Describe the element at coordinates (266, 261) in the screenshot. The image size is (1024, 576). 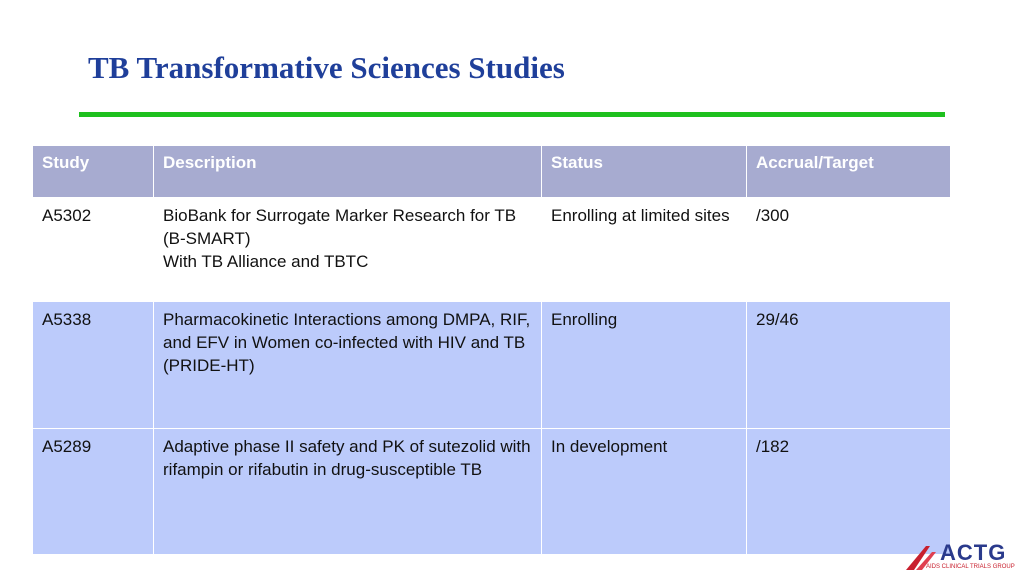
I see `description-line: With TB Alliance and TBTC` at that location.